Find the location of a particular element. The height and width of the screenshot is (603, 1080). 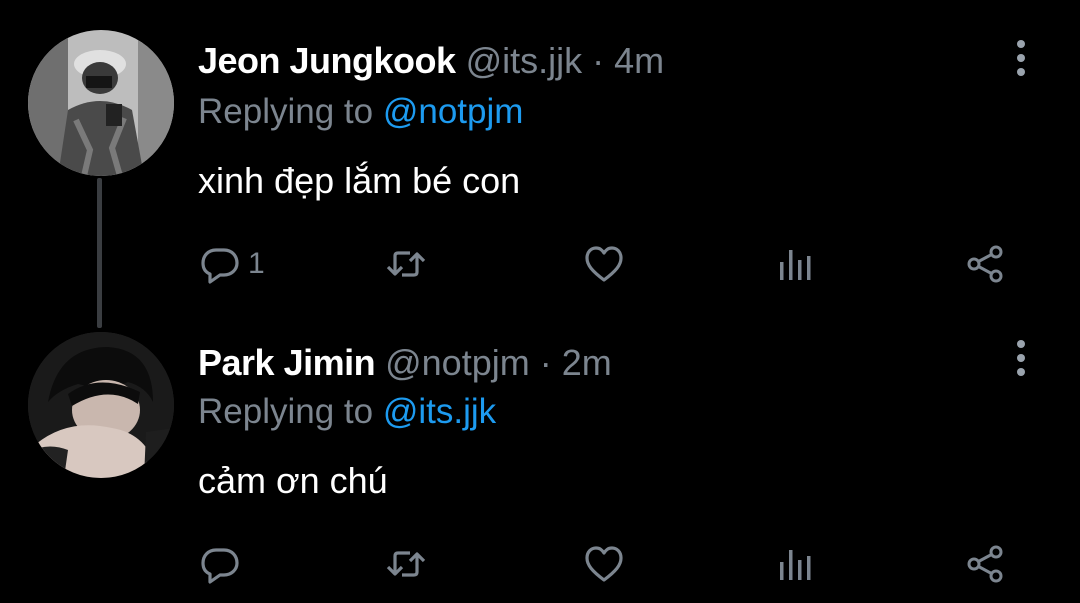

user-handle: @its.jjk is located at coordinates (524, 60).